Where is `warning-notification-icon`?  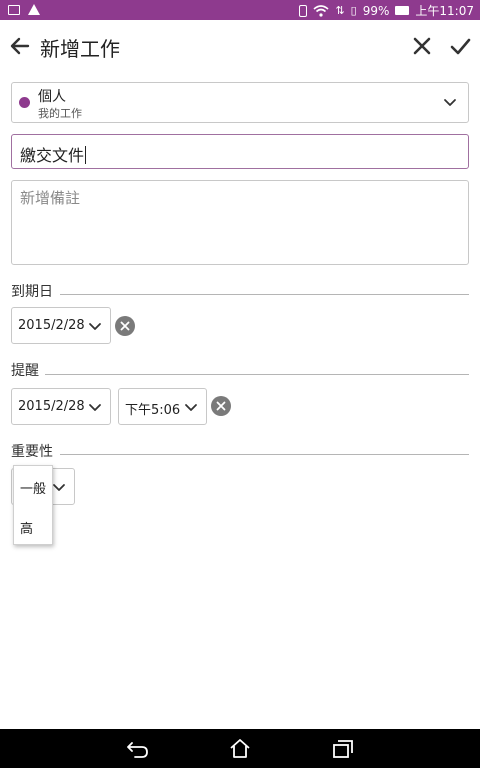
warning-notification-icon is located at coordinates (34, 9).